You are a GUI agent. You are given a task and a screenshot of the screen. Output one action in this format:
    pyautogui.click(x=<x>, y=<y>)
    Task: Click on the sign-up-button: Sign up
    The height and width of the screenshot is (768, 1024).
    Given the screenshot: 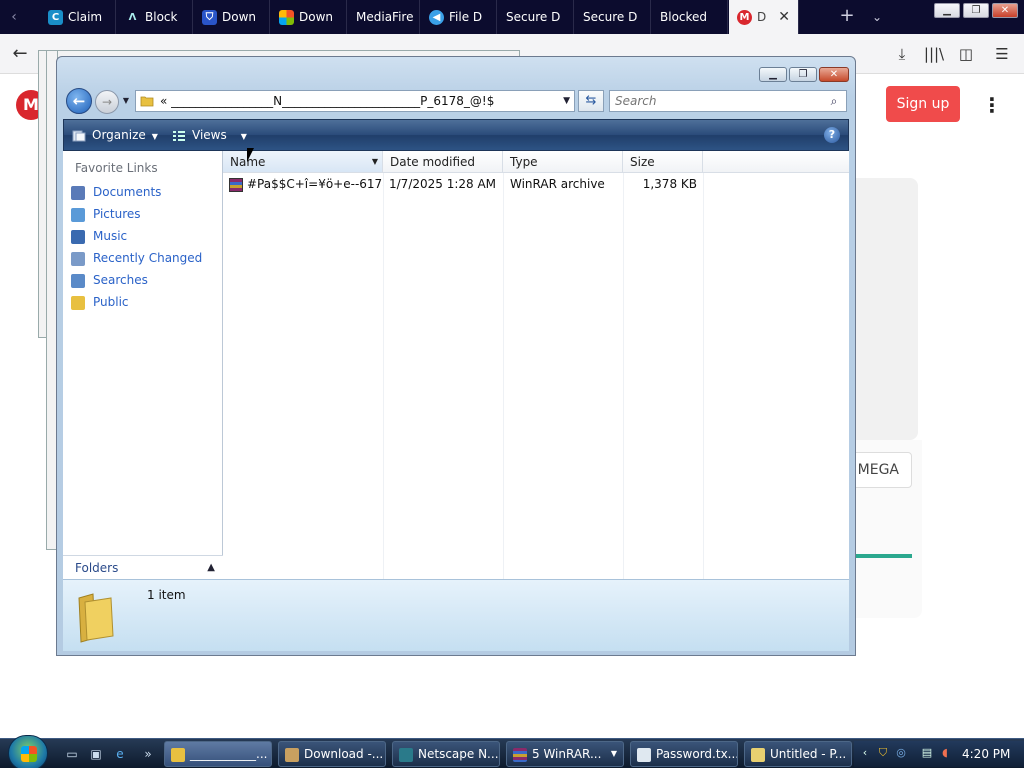 What is the action you would take?
    pyautogui.click(x=923, y=104)
    